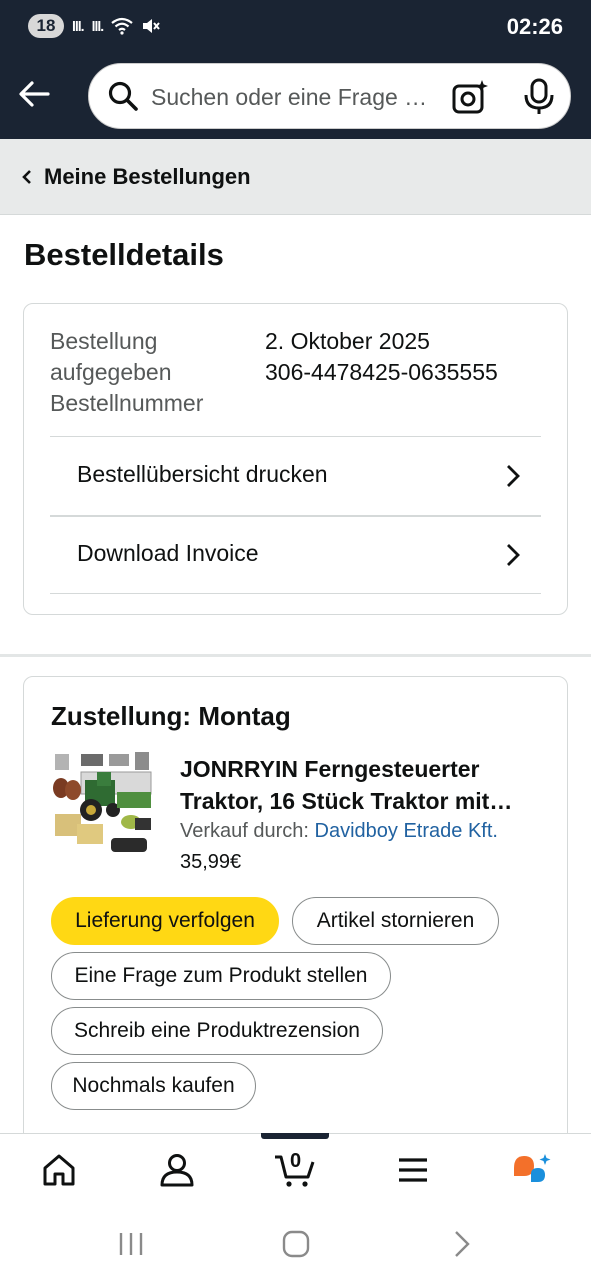  What do you see at coordinates (211, 862) in the screenshot?
I see `product-price: 35,99€` at bounding box center [211, 862].